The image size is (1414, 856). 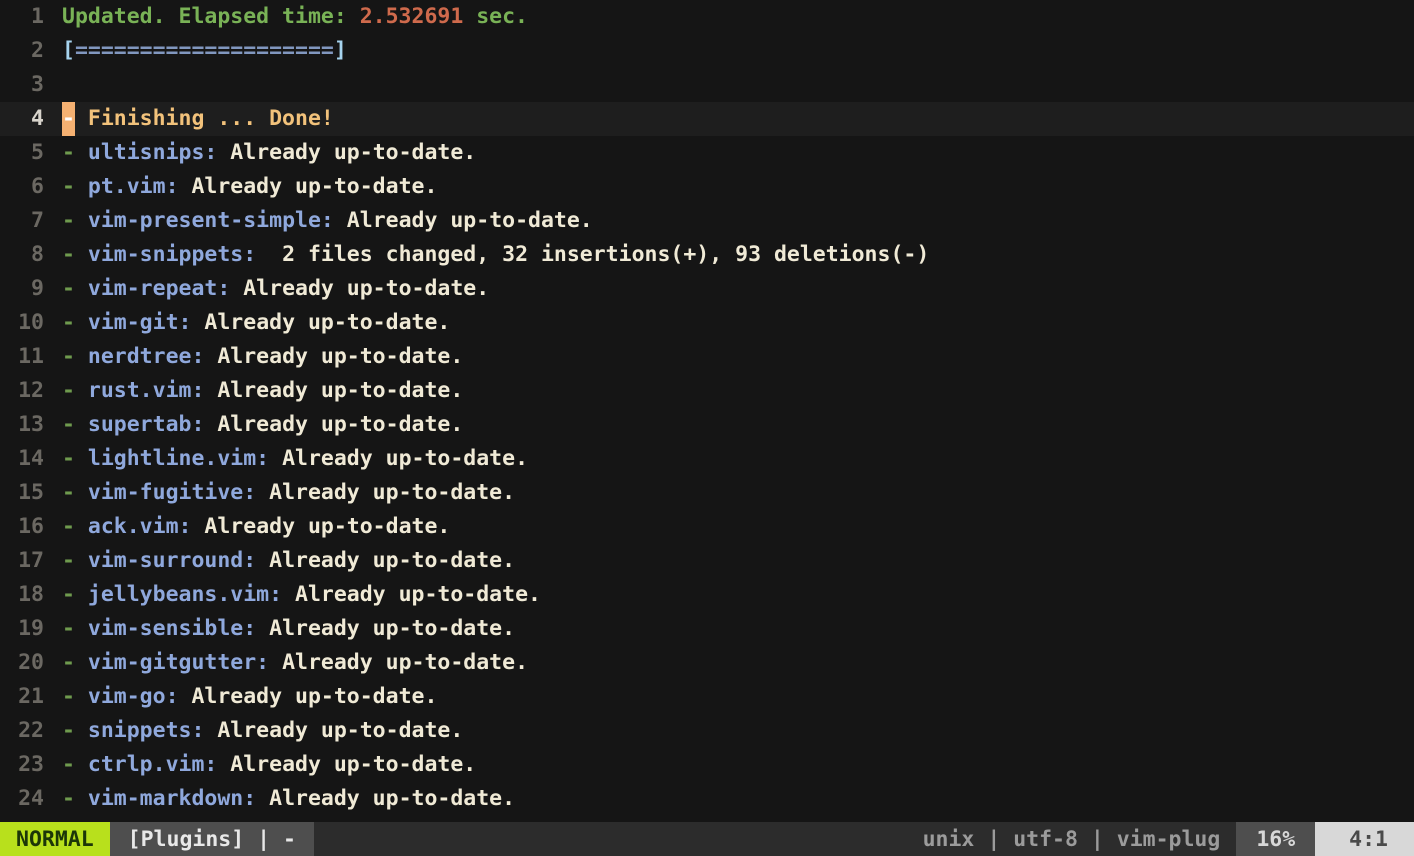 I want to click on buffer-line: 19- vim-sensible: Already up-to-date., so click(x=707, y=629).